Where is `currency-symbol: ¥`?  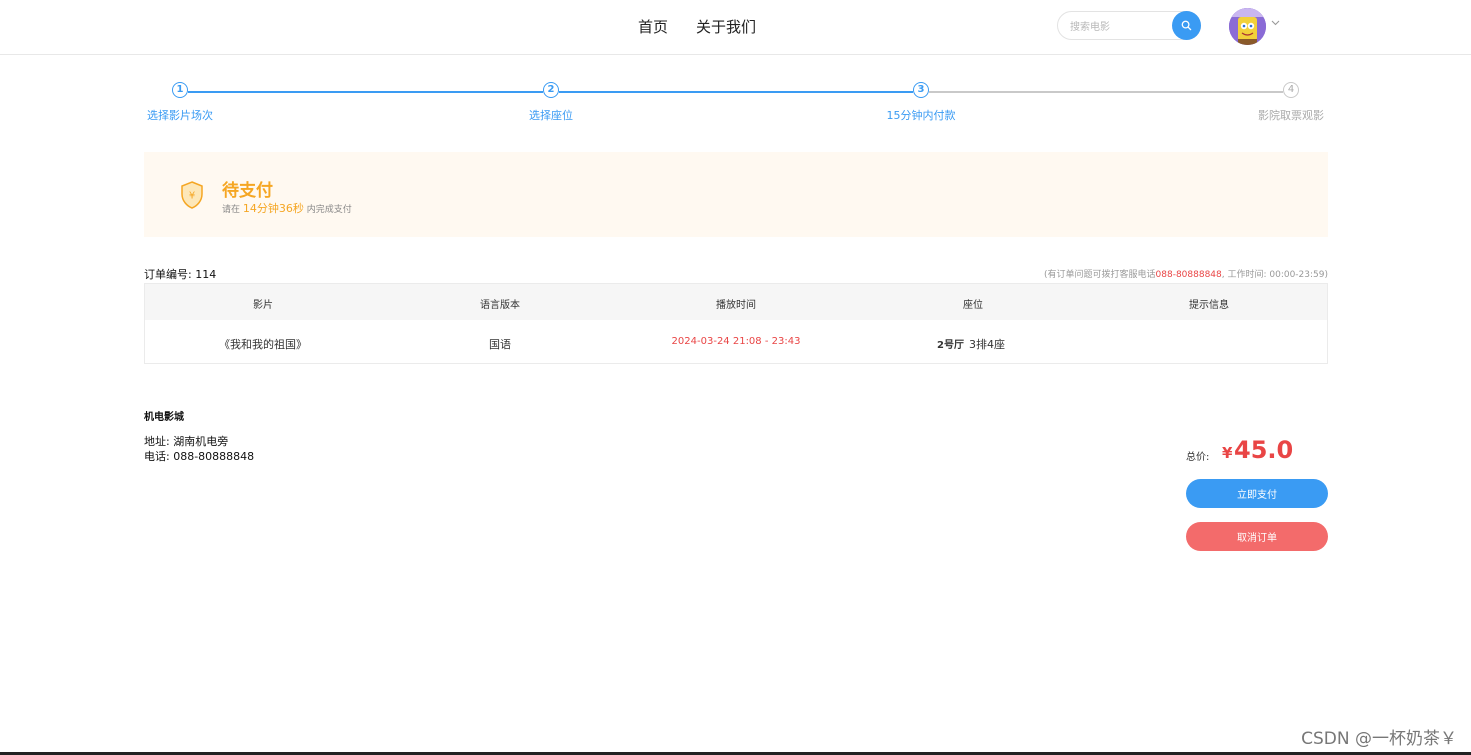 currency-symbol: ¥ is located at coordinates (1227, 453).